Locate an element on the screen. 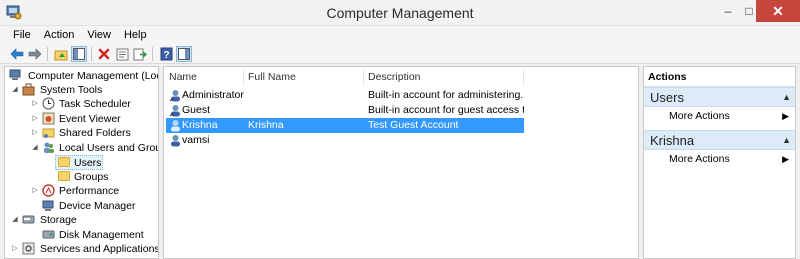 The height and width of the screenshot is (259, 800). user-description: Test Guest Account is located at coordinates (413, 125).